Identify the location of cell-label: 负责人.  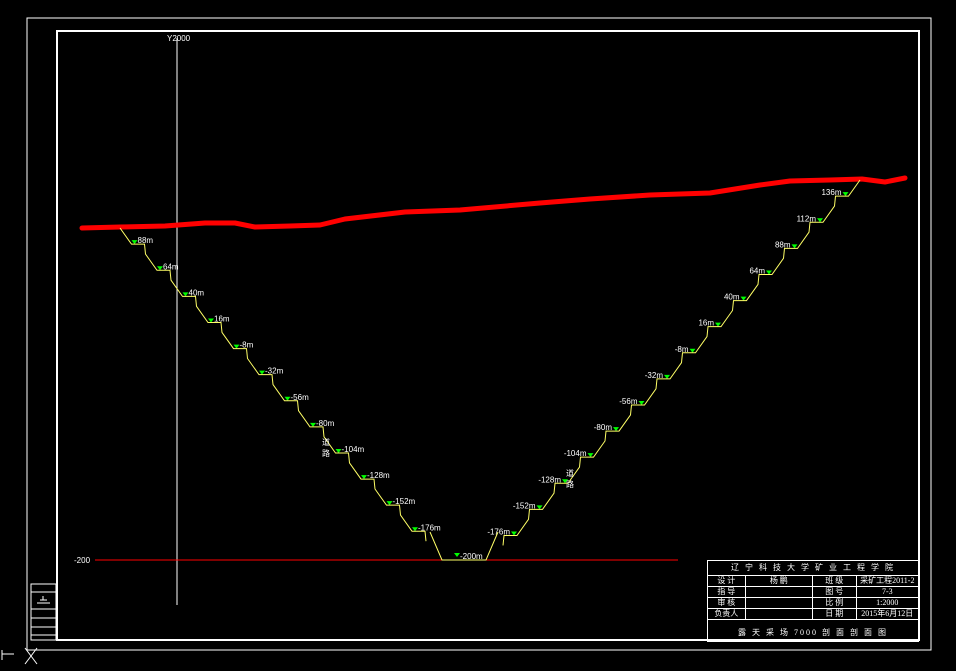
(727, 614).